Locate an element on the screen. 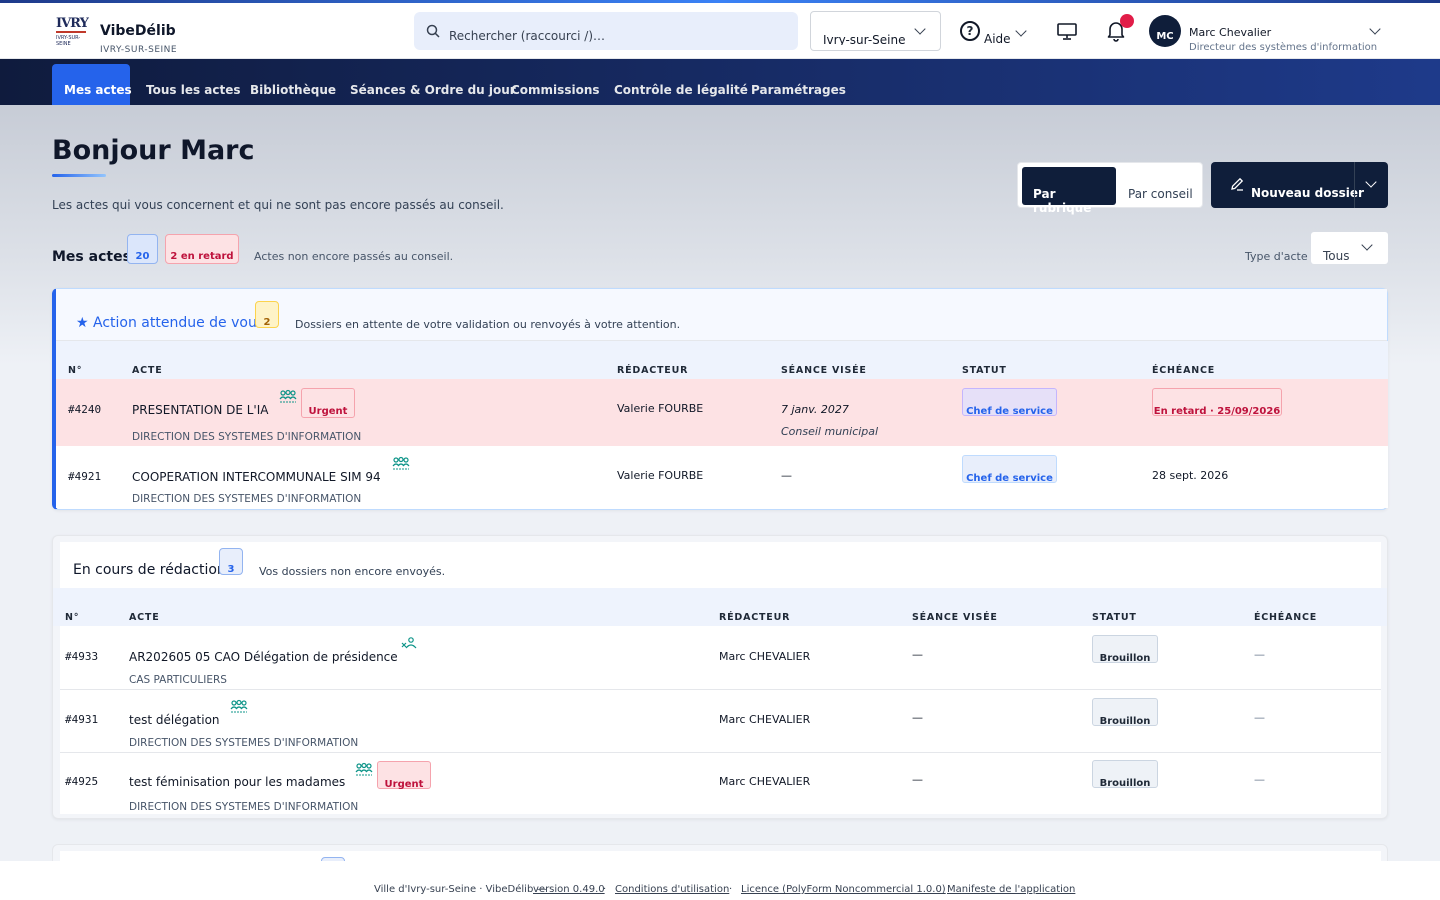 The image size is (1440, 900). app-name: VibeDélib is located at coordinates (138, 31).